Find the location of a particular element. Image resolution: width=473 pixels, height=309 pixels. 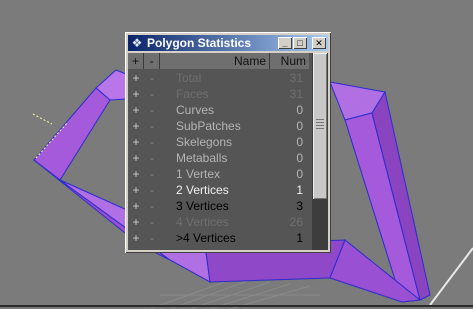

row-count: 3 is located at coordinates (299, 206).